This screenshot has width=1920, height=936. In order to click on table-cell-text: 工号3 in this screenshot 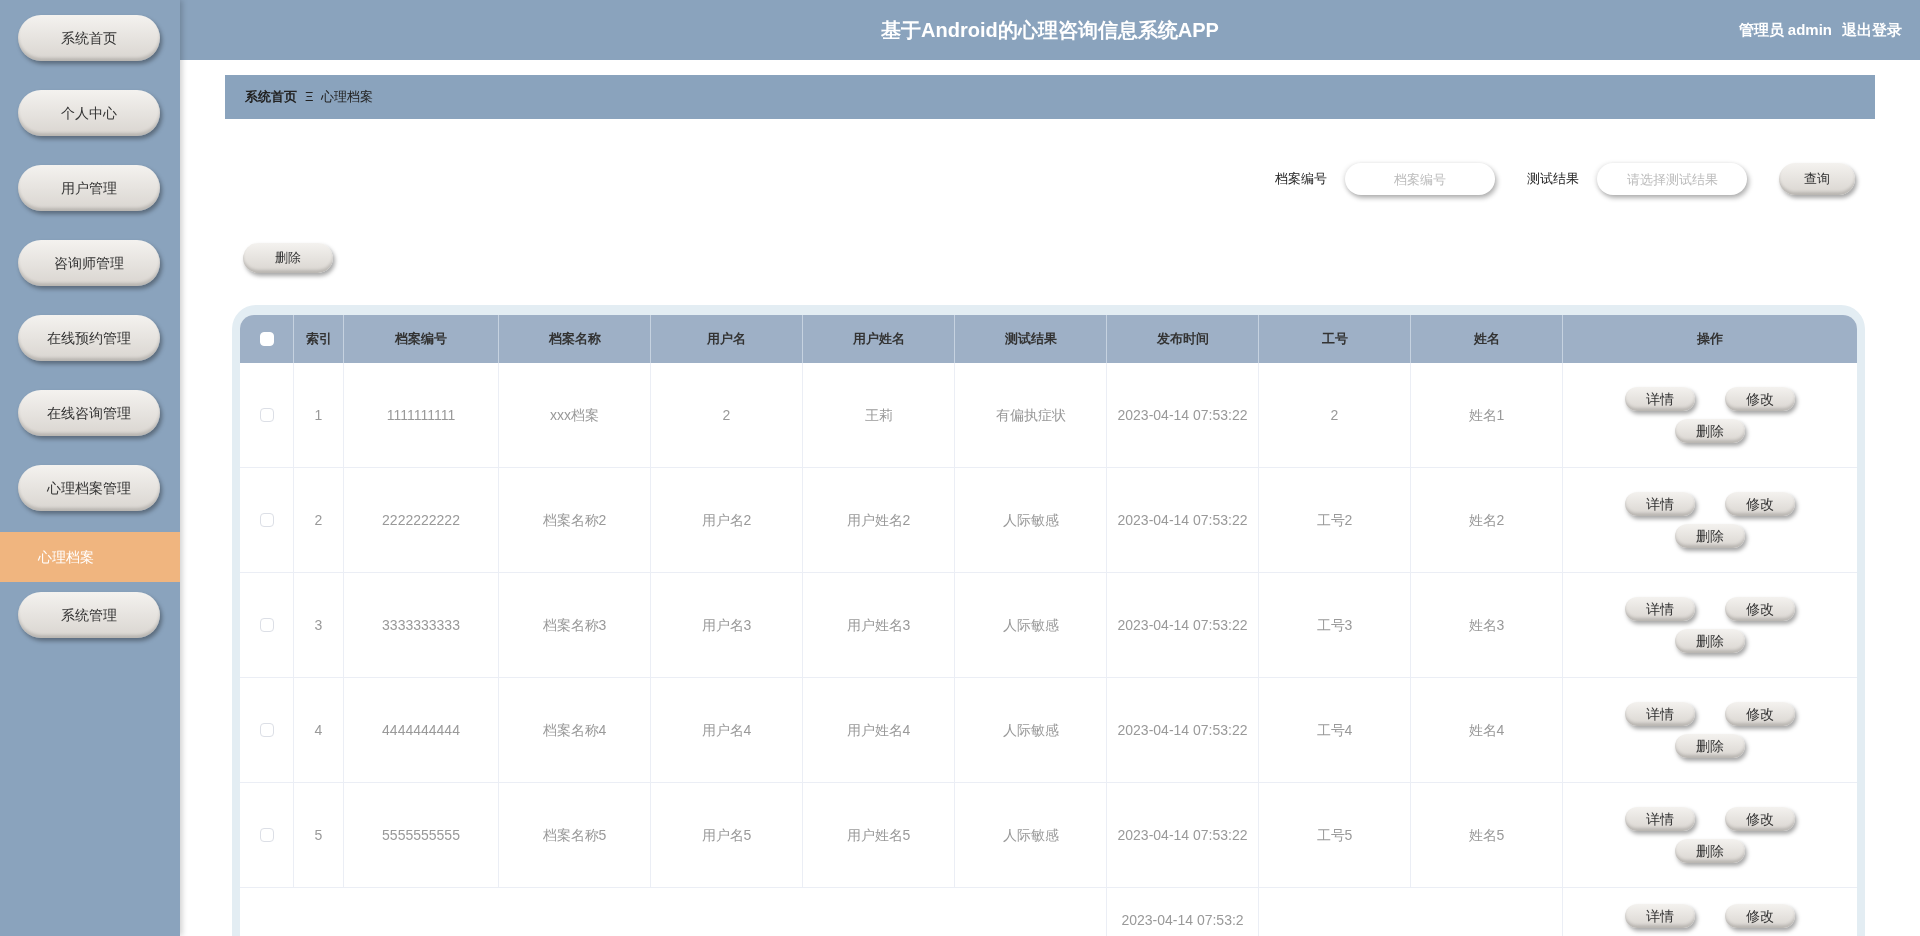, I will do `click(1334, 625)`.